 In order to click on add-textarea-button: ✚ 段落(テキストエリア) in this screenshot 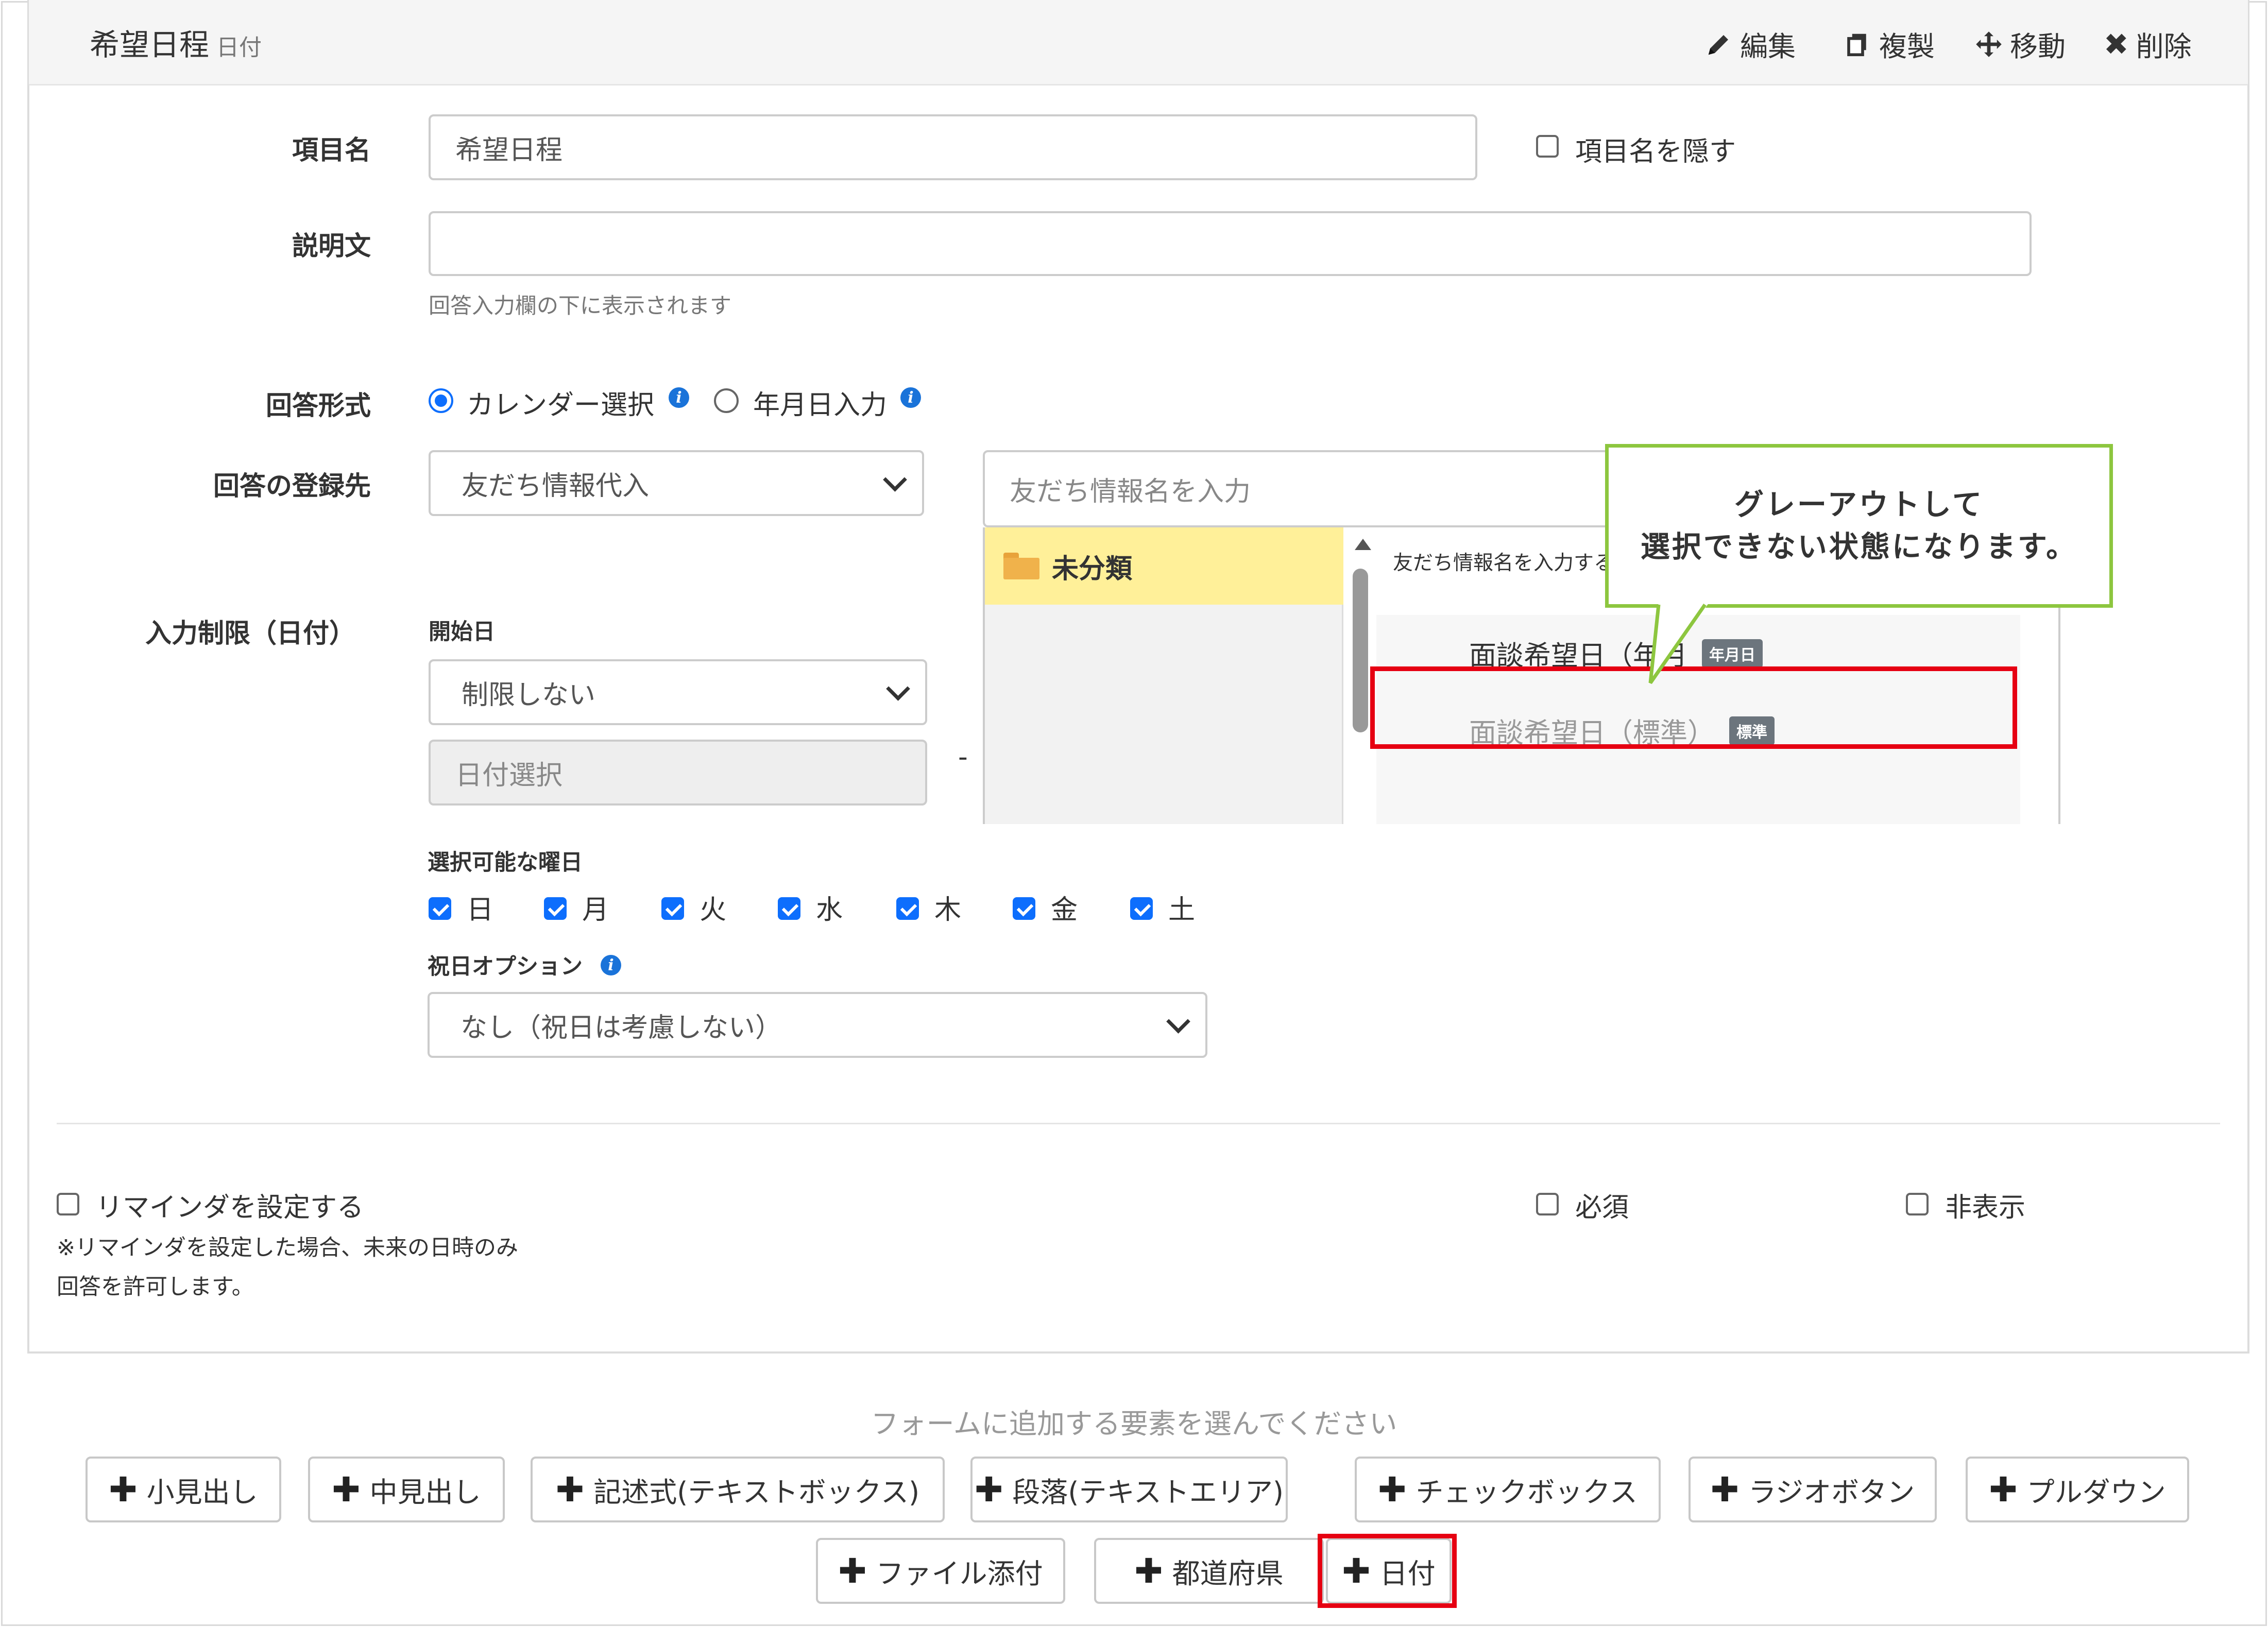, I will do `click(1129, 1490)`.